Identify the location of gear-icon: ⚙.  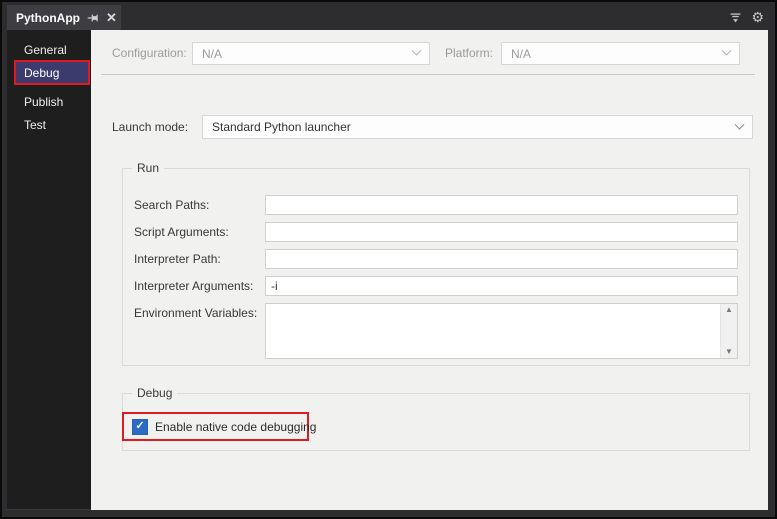
(757, 17).